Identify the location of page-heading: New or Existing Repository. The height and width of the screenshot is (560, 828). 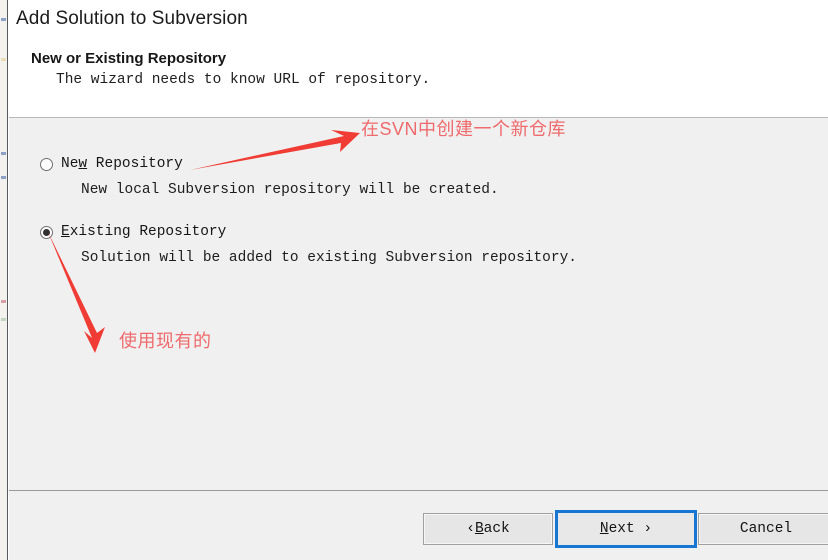
(129, 58).